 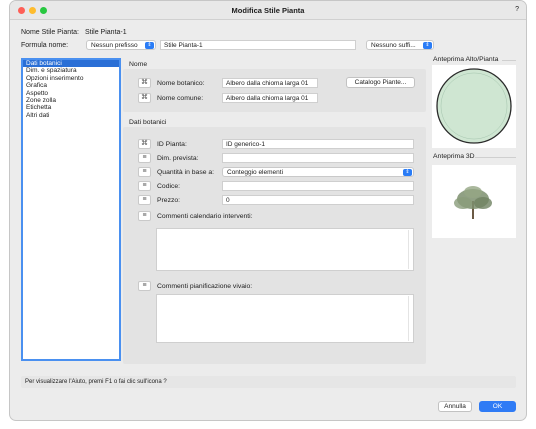 I want to click on title-bar: Modifica Stile Pianta ?, so click(x=268, y=10).